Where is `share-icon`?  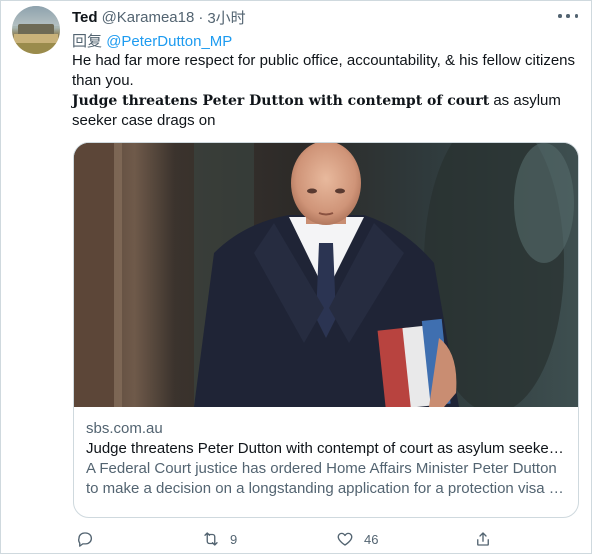 share-icon is located at coordinates (483, 539).